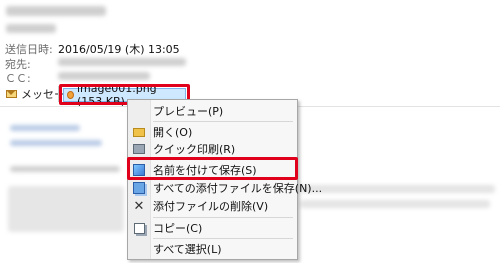 The width and height of the screenshot is (500, 263). I want to click on to-value-blurred, so click(122, 62).